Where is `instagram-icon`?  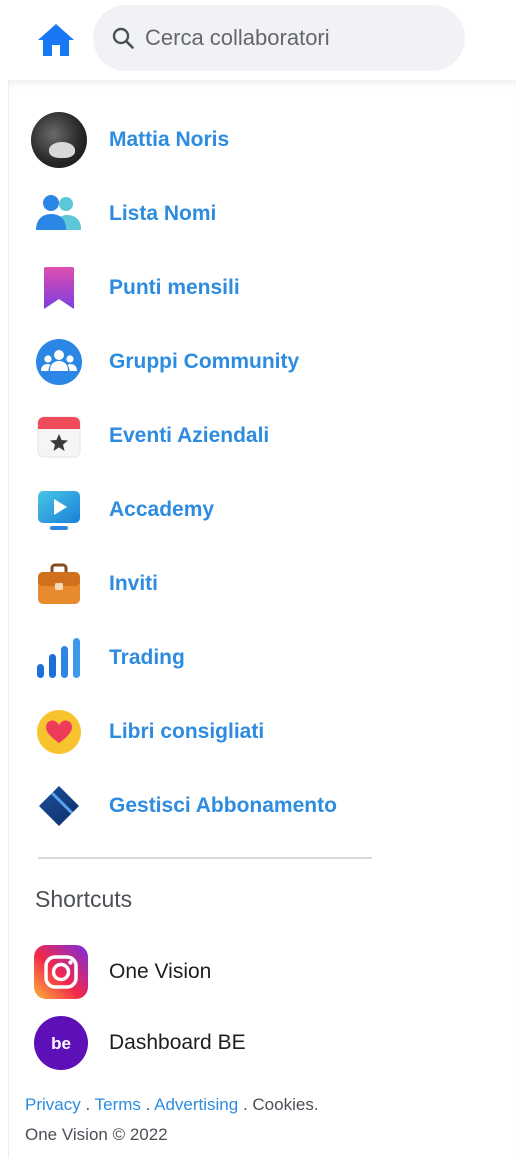 instagram-icon is located at coordinates (61, 972).